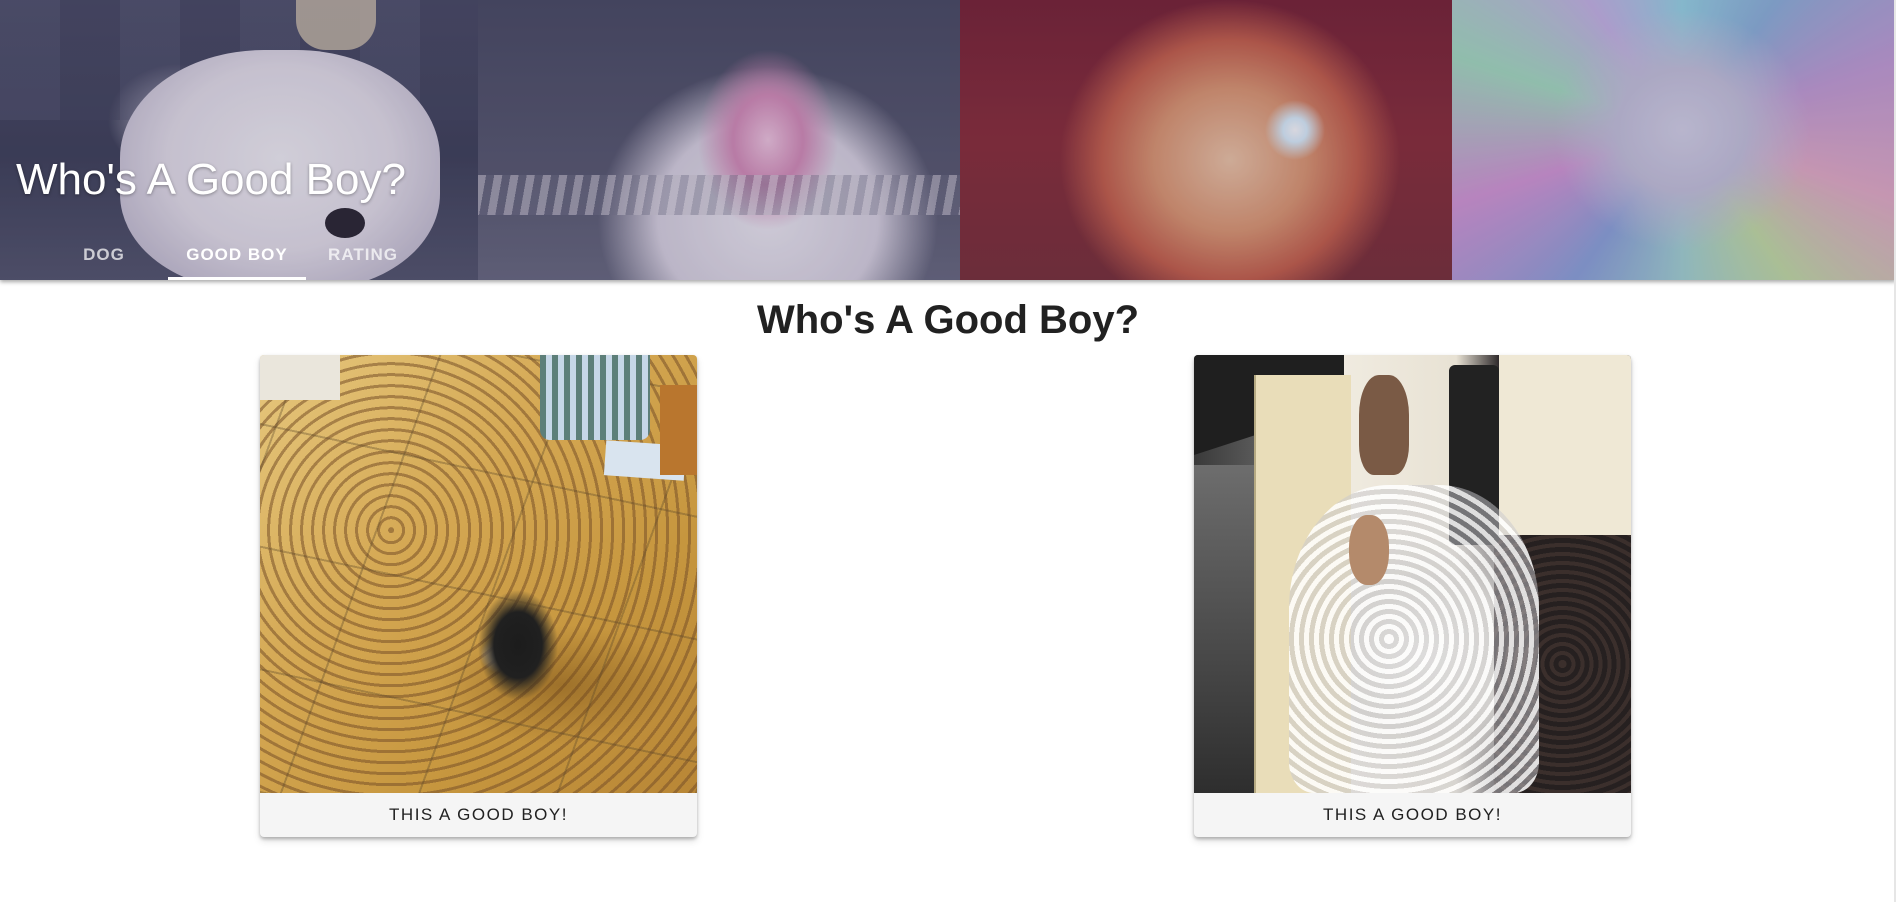 This screenshot has height=902, width=1896. Describe the element at coordinates (237, 278) in the screenshot. I see `active-tab-indicator` at that location.